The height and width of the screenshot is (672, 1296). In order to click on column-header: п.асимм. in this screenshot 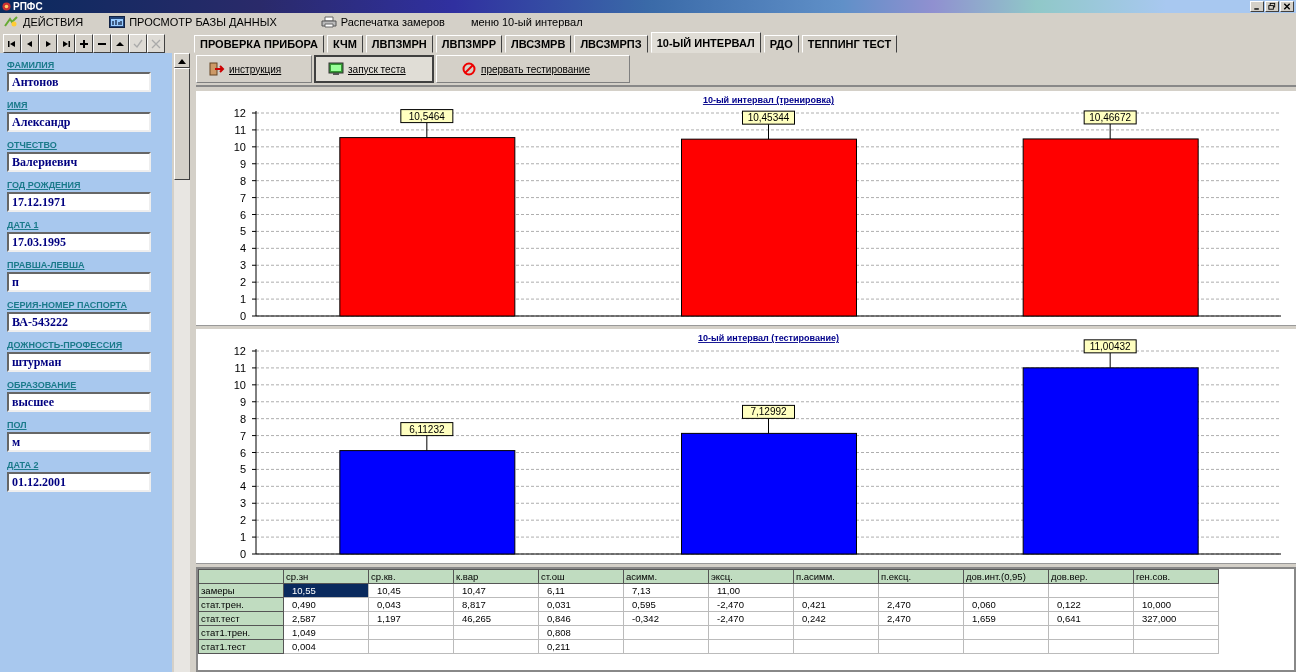, I will do `click(836, 576)`.